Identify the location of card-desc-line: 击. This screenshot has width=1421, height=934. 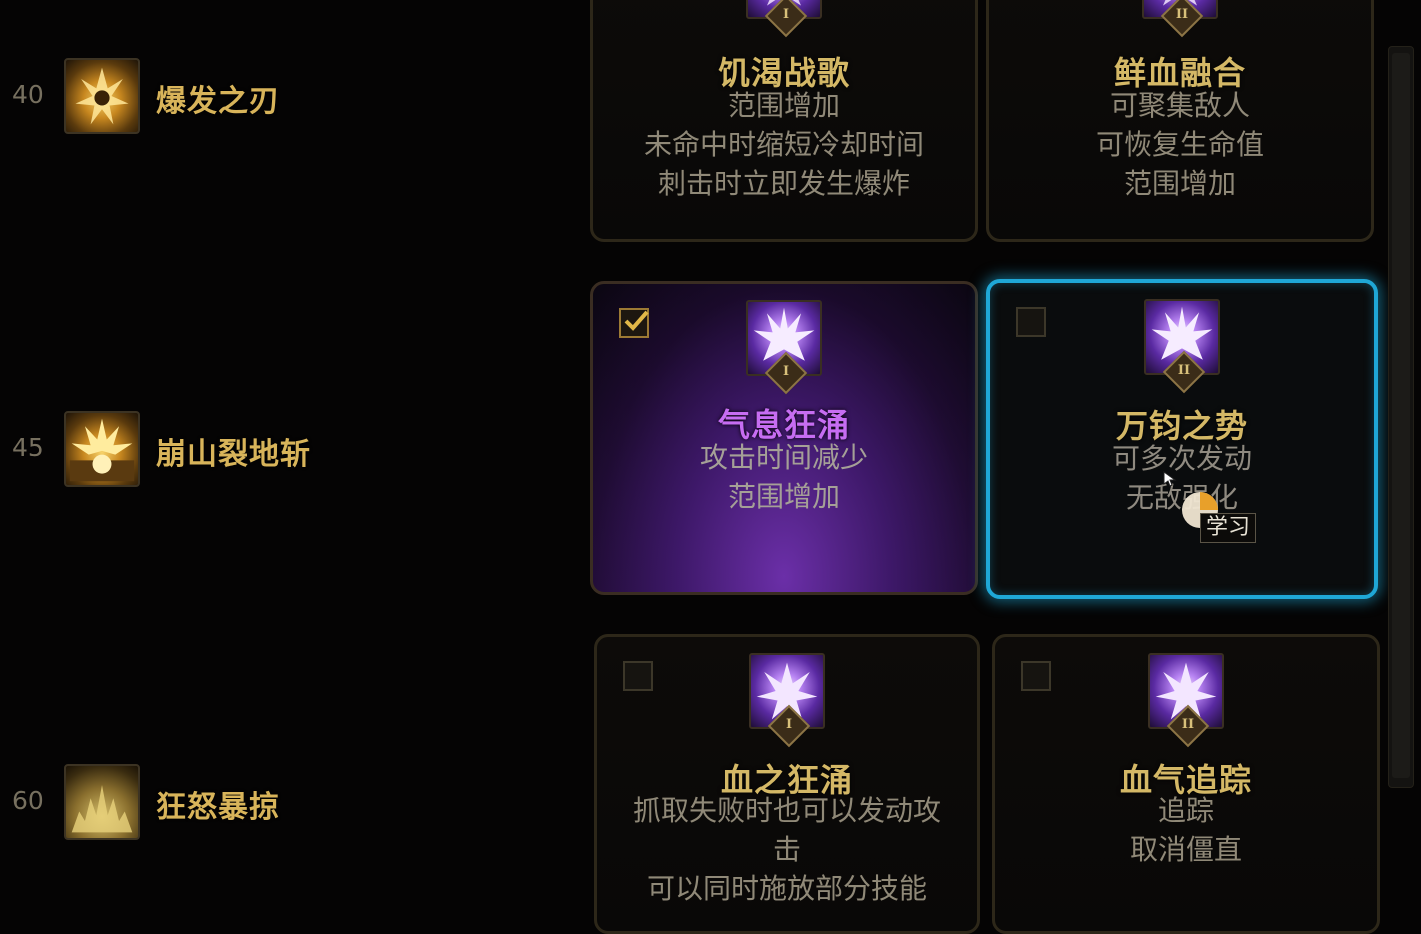
(786, 849).